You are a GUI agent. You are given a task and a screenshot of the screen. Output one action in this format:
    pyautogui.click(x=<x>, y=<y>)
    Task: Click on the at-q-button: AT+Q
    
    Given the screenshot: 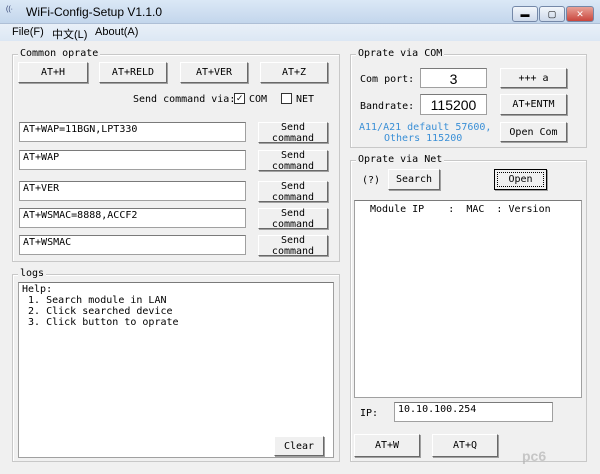 What is the action you would take?
    pyautogui.click(x=465, y=445)
    